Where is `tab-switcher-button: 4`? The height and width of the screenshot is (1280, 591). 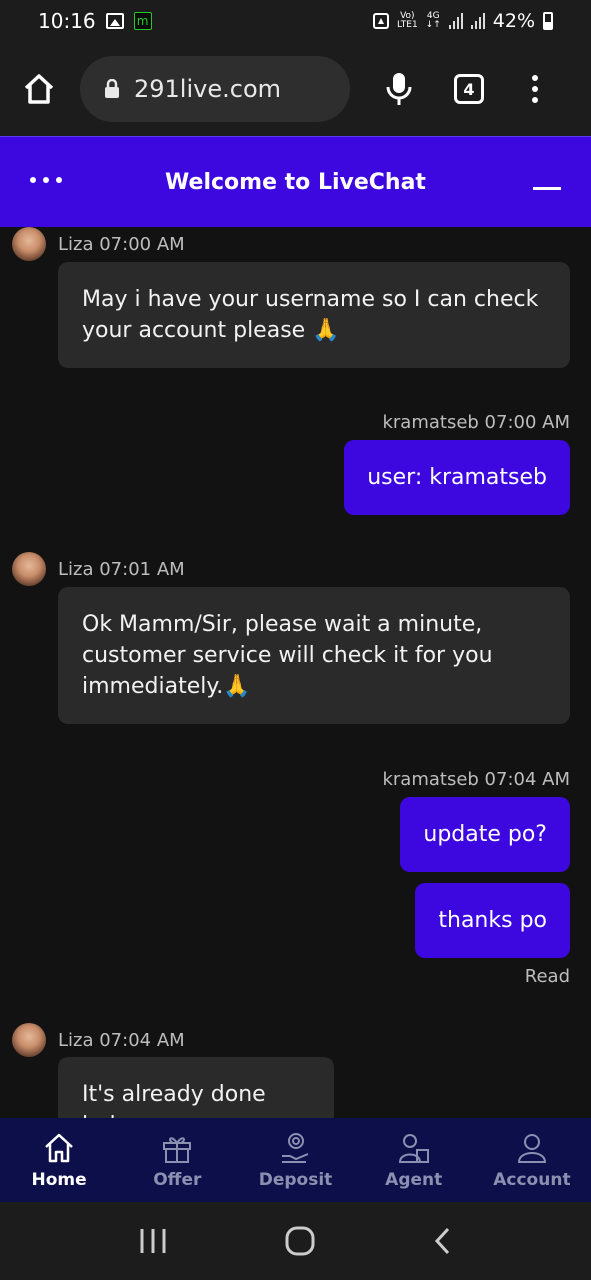 tab-switcher-button: 4 is located at coordinates (469, 89).